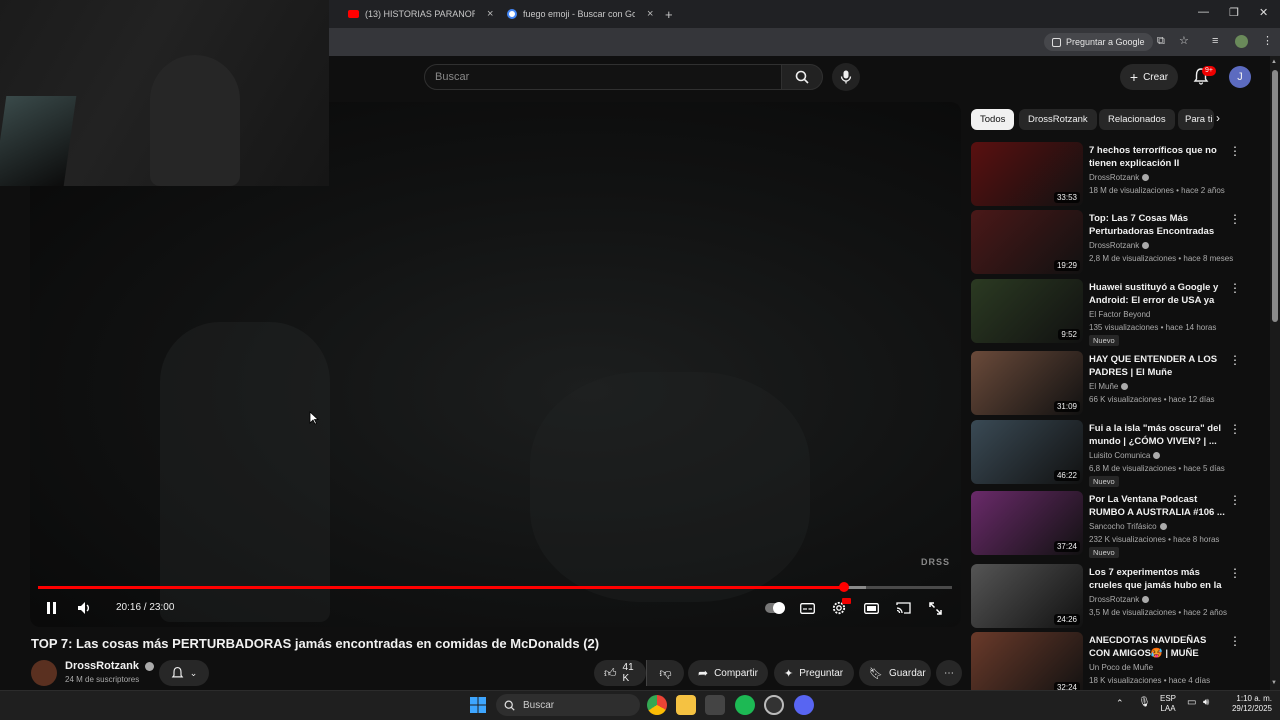 The width and height of the screenshot is (1280, 720). Describe the element at coordinates (669, 14) in the screenshot. I see `new-tab-icon: +` at that location.